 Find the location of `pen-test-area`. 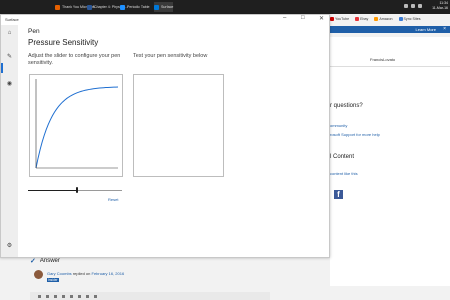

pen-test-area is located at coordinates (178, 125).